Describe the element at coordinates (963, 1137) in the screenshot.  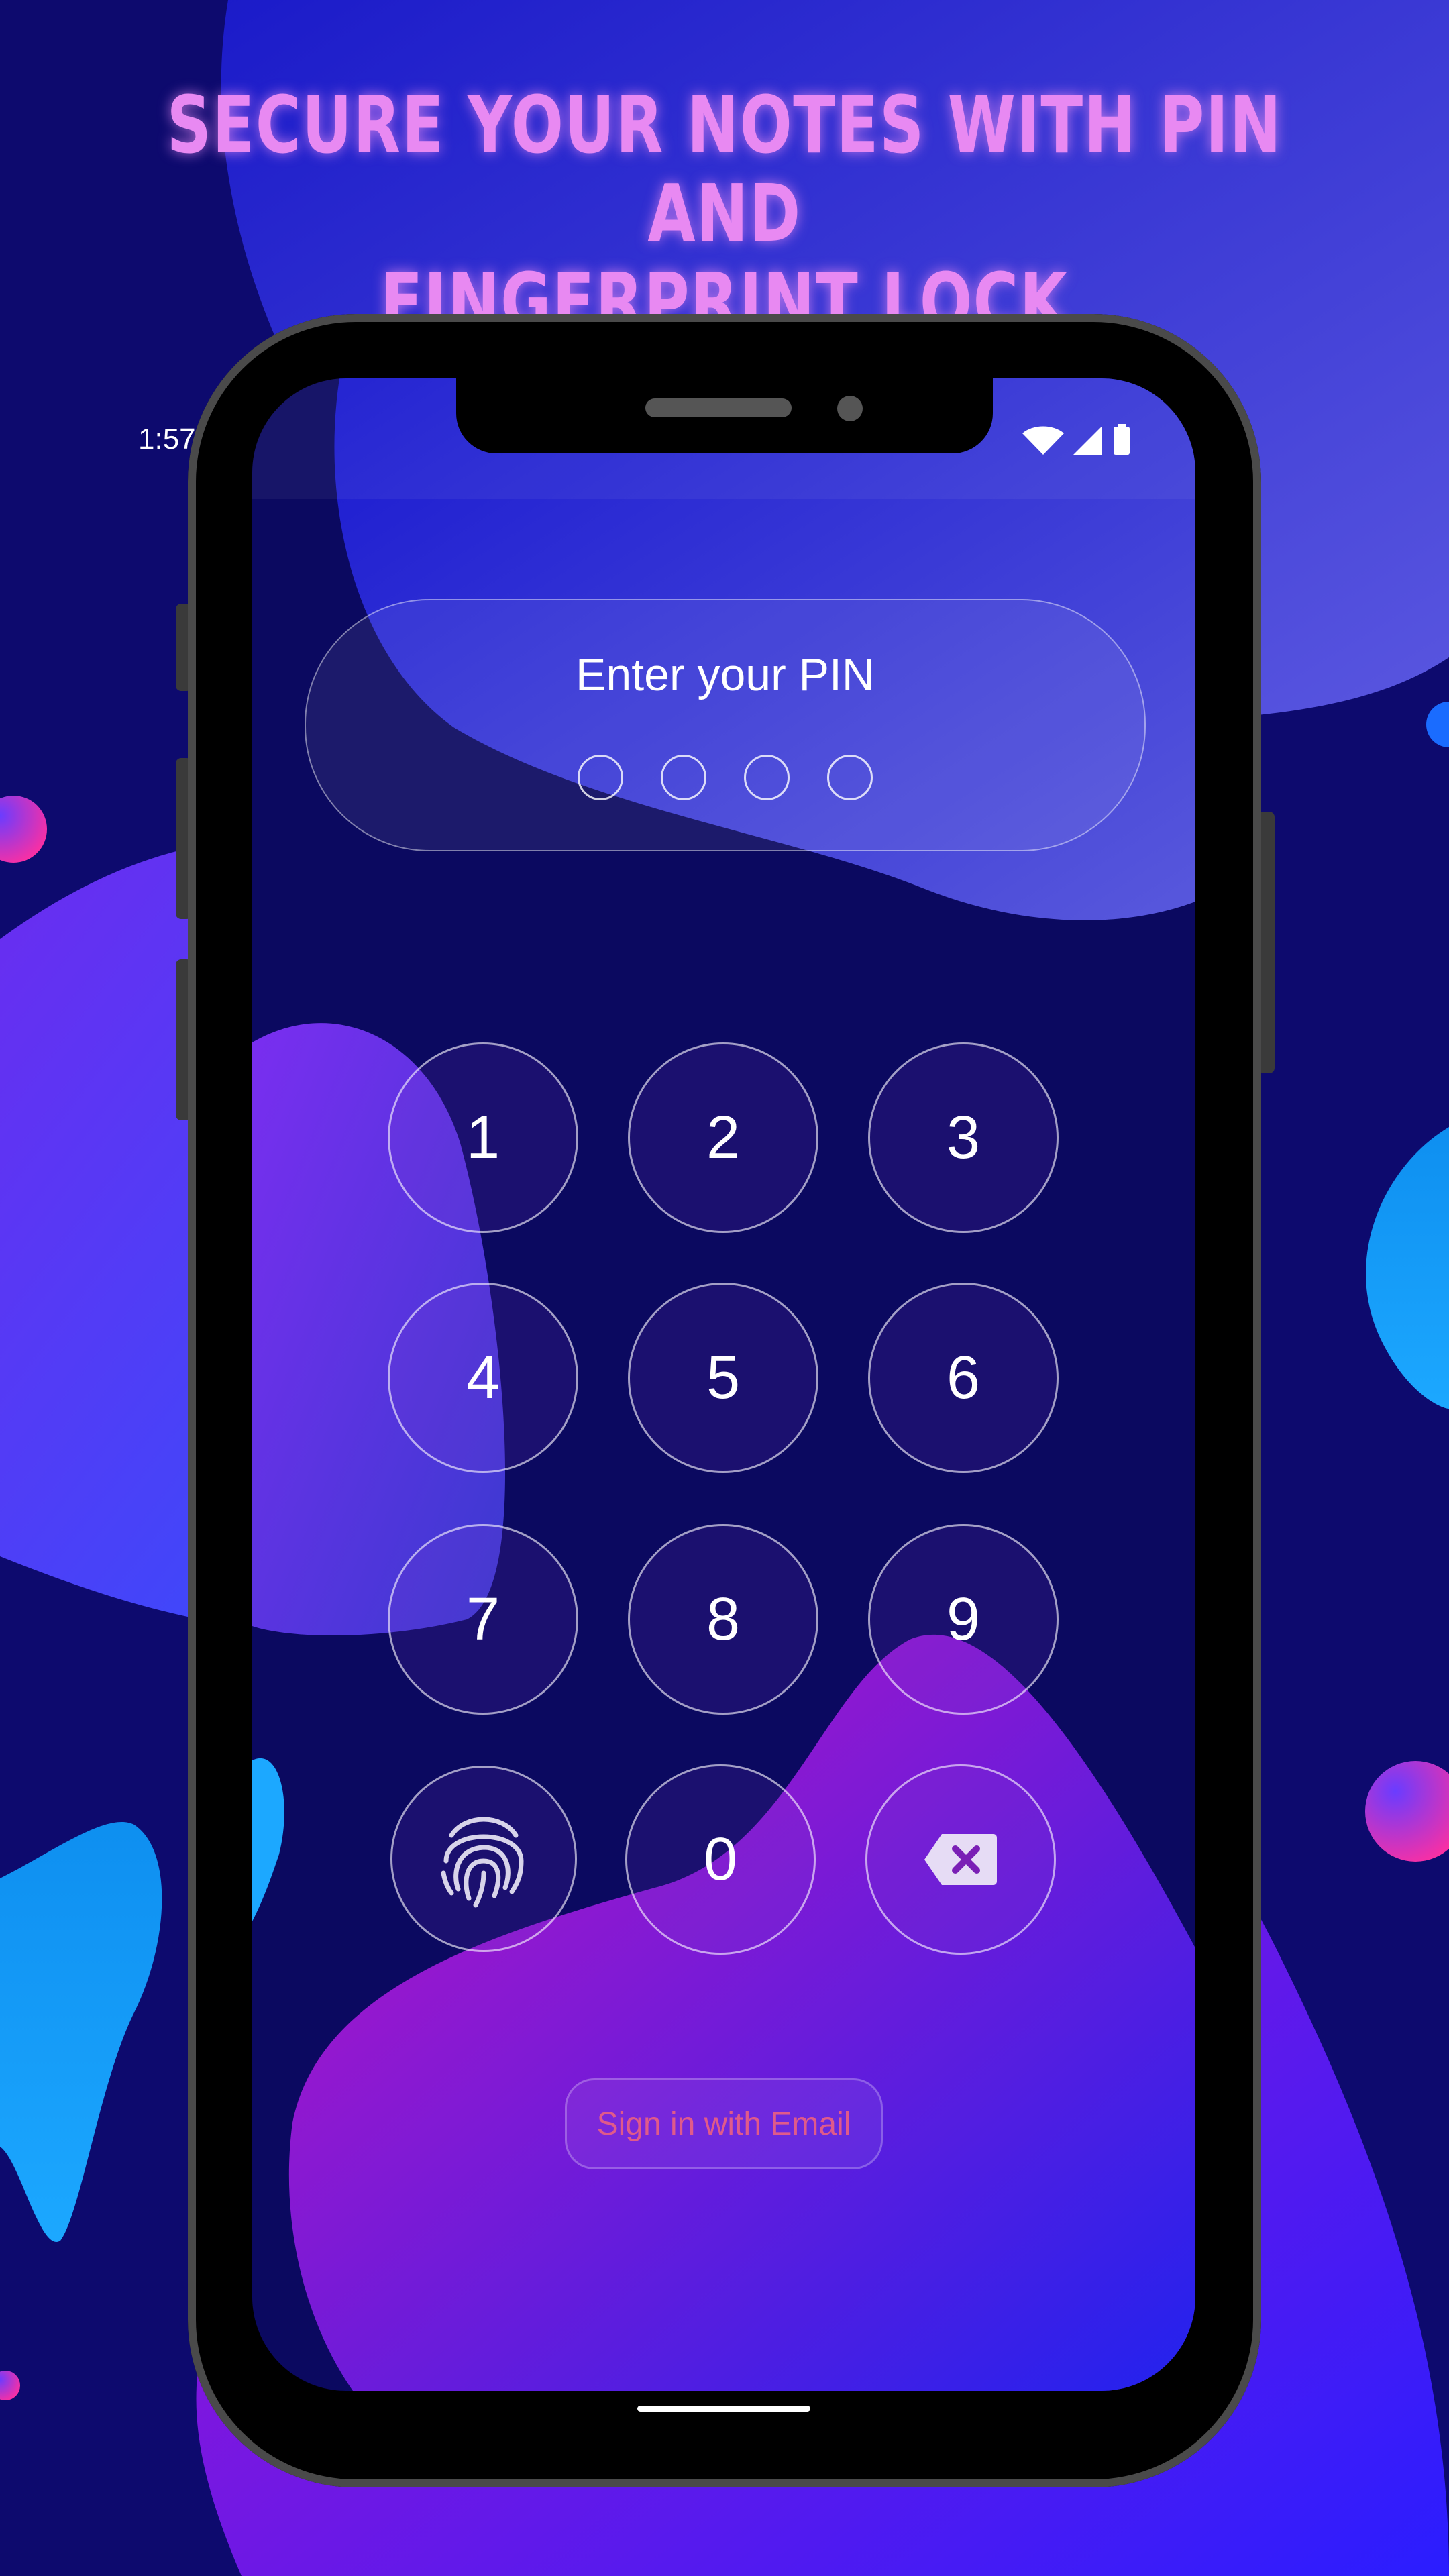
I see `key-3: 3` at that location.